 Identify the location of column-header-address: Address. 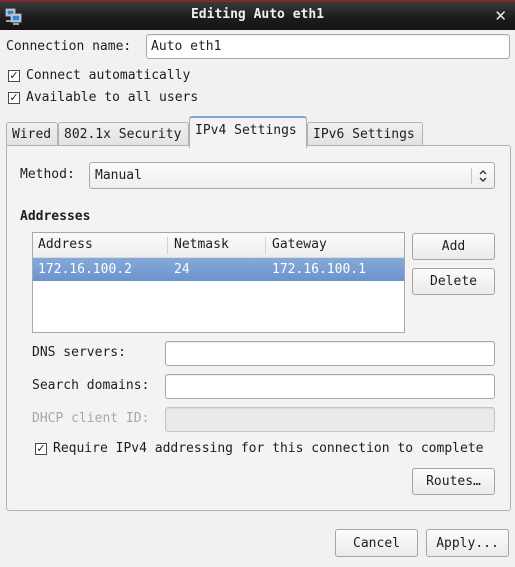
(65, 244).